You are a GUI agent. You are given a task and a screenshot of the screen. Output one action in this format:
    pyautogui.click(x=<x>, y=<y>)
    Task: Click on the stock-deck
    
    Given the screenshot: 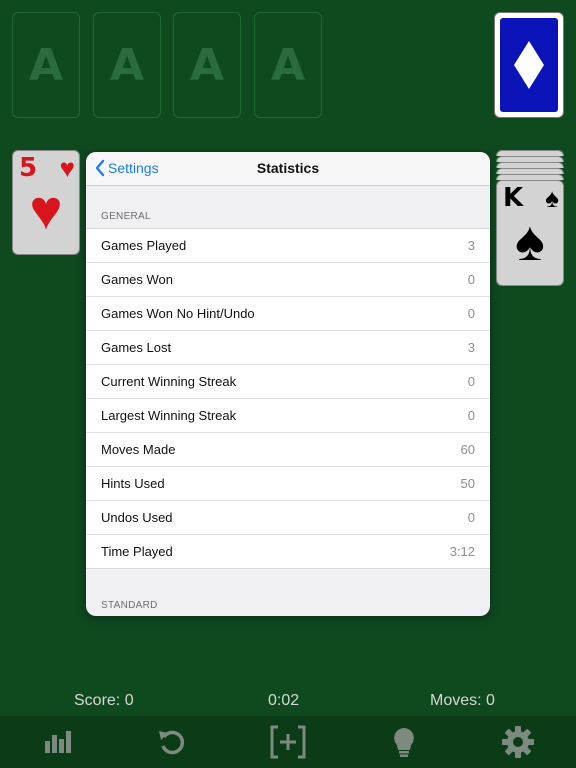 What is the action you would take?
    pyautogui.click(x=529, y=65)
    